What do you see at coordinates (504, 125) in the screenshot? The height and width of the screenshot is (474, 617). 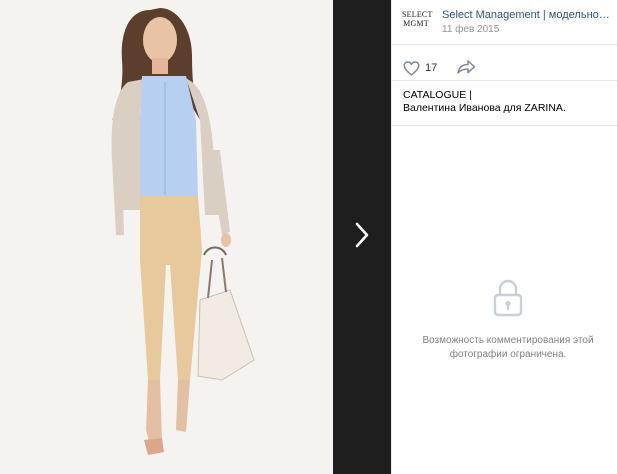 I see `divider` at bounding box center [504, 125].